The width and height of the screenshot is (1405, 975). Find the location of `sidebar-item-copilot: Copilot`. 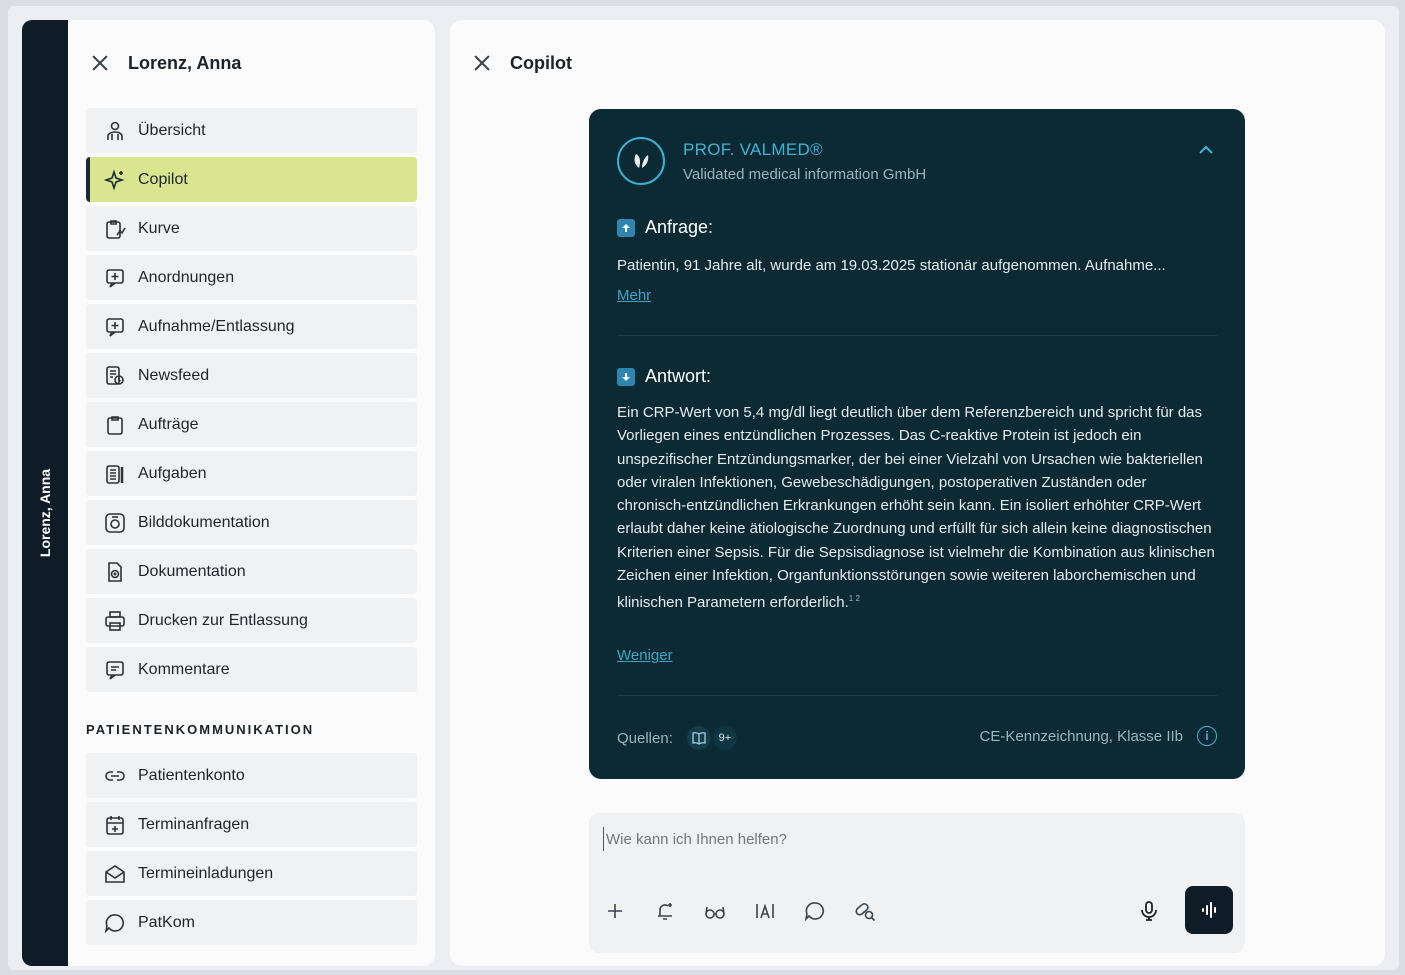

sidebar-item-copilot: Copilot is located at coordinates (251, 179).